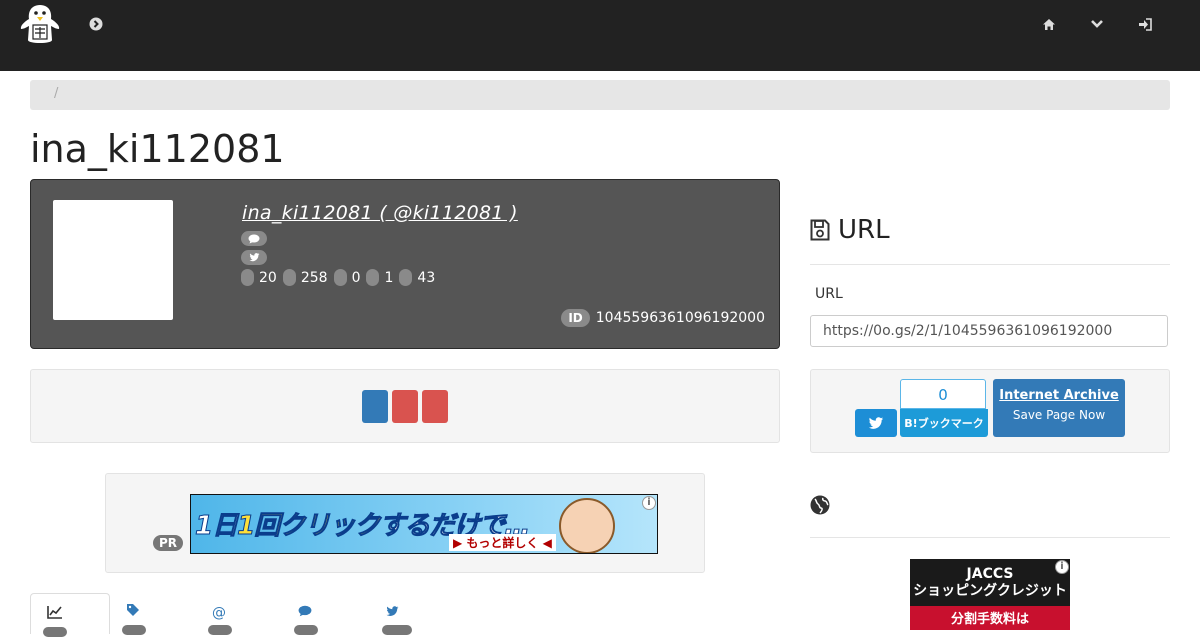  Describe the element at coordinates (96, 24) in the screenshot. I see `chevron-circle-right-icon` at that location.